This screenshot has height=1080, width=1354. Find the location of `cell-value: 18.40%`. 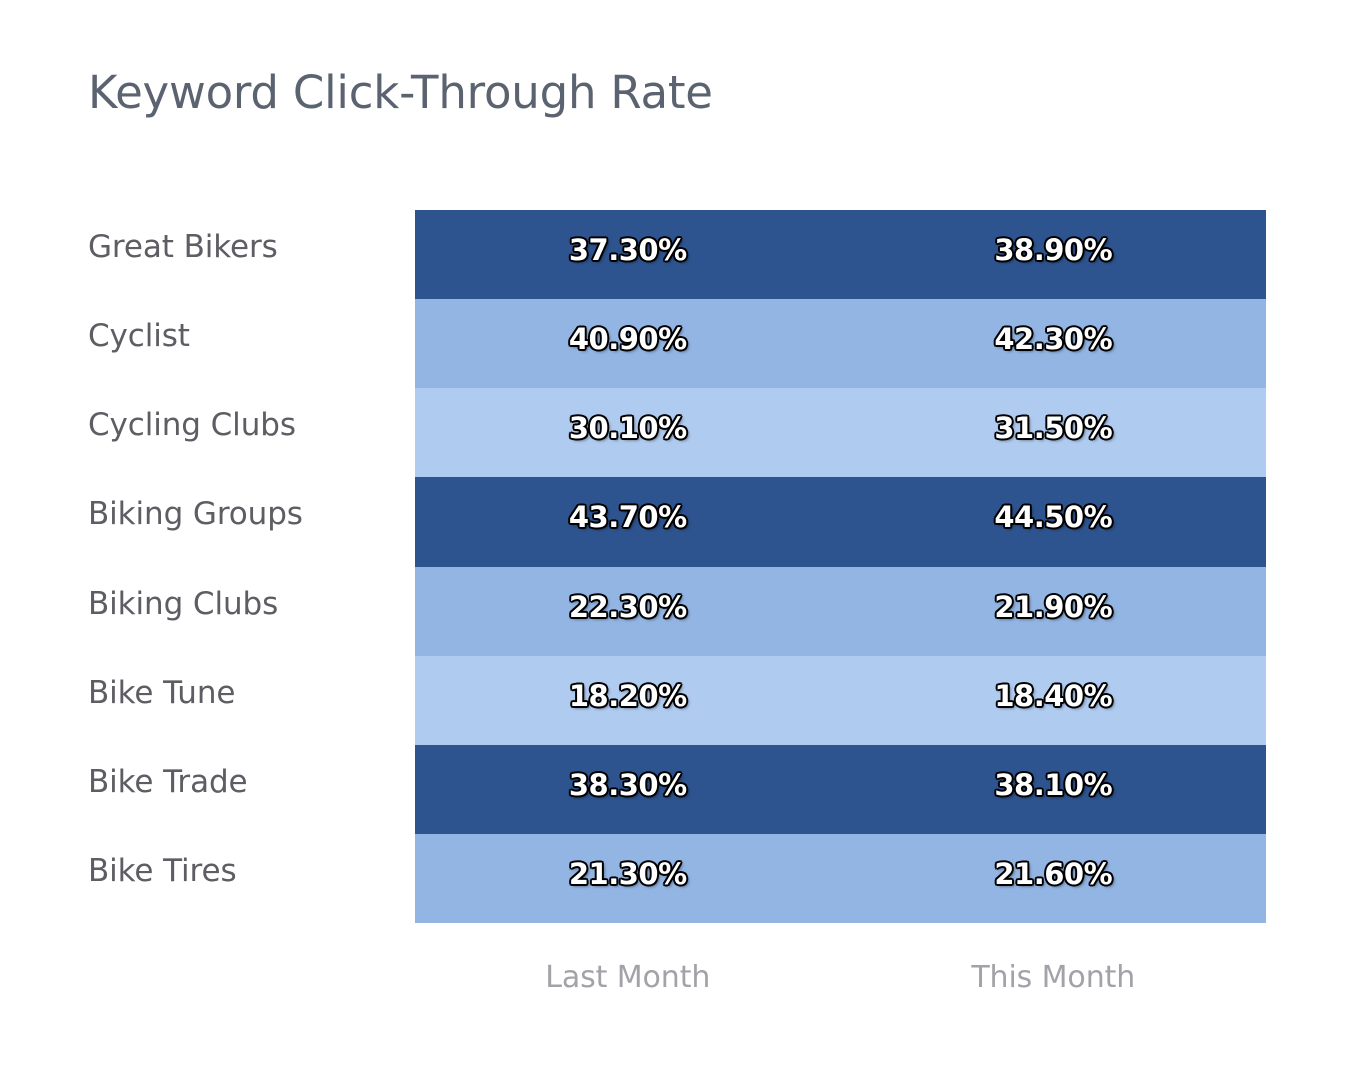

cell-value: 18.40% is located at coordinates (1053, 695).